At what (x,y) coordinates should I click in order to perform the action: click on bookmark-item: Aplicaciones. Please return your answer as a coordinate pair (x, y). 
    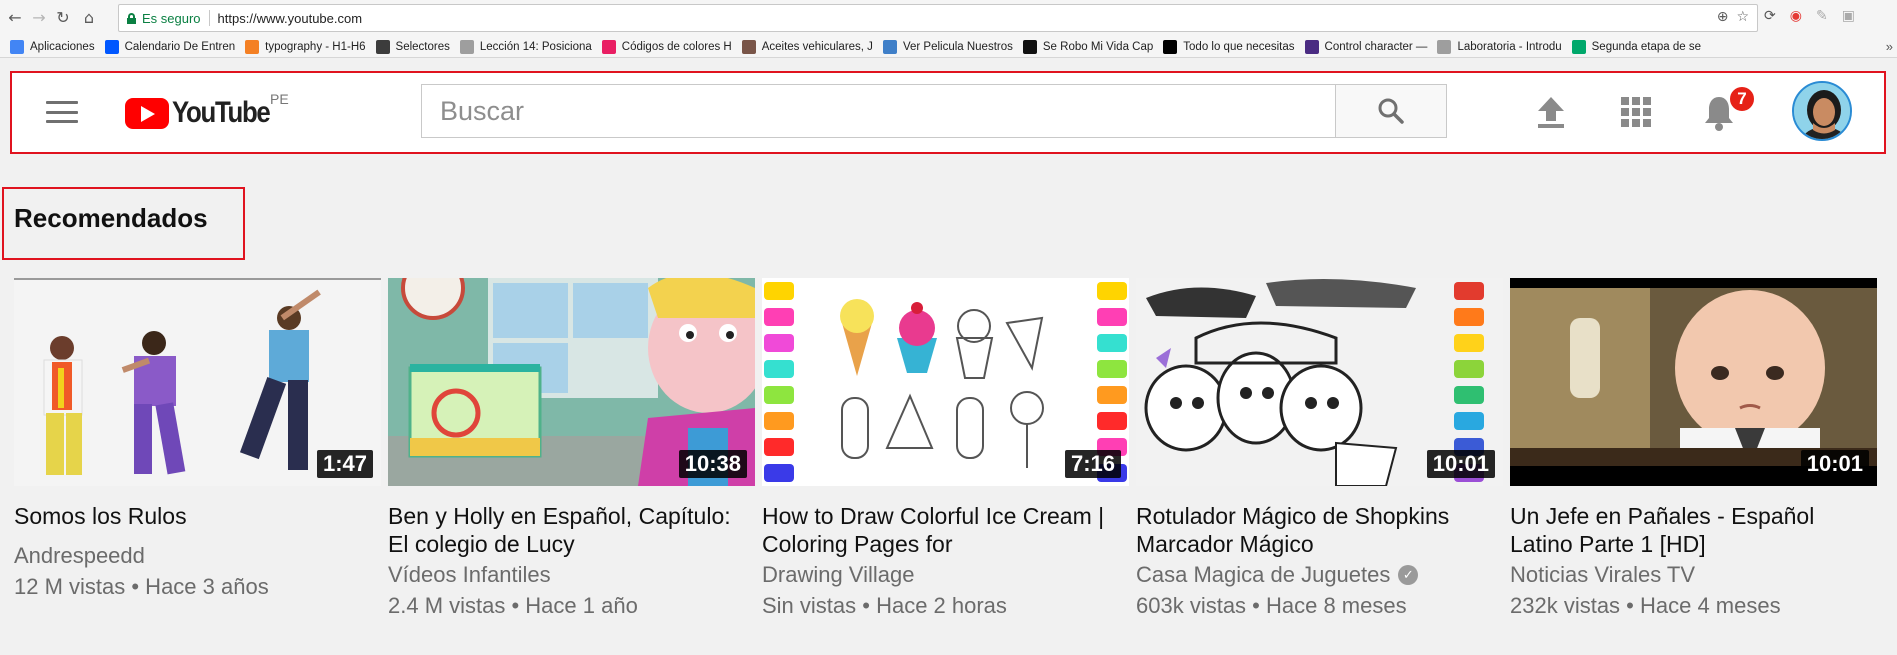
    Looking at the image, I should click on (52, 46).